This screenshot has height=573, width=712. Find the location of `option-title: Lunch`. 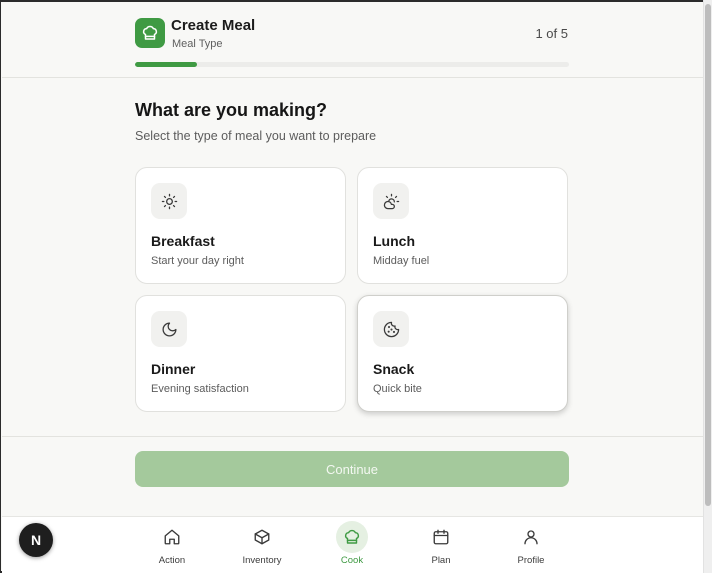

option-title: Lunch is located at coordinates (394, 241).